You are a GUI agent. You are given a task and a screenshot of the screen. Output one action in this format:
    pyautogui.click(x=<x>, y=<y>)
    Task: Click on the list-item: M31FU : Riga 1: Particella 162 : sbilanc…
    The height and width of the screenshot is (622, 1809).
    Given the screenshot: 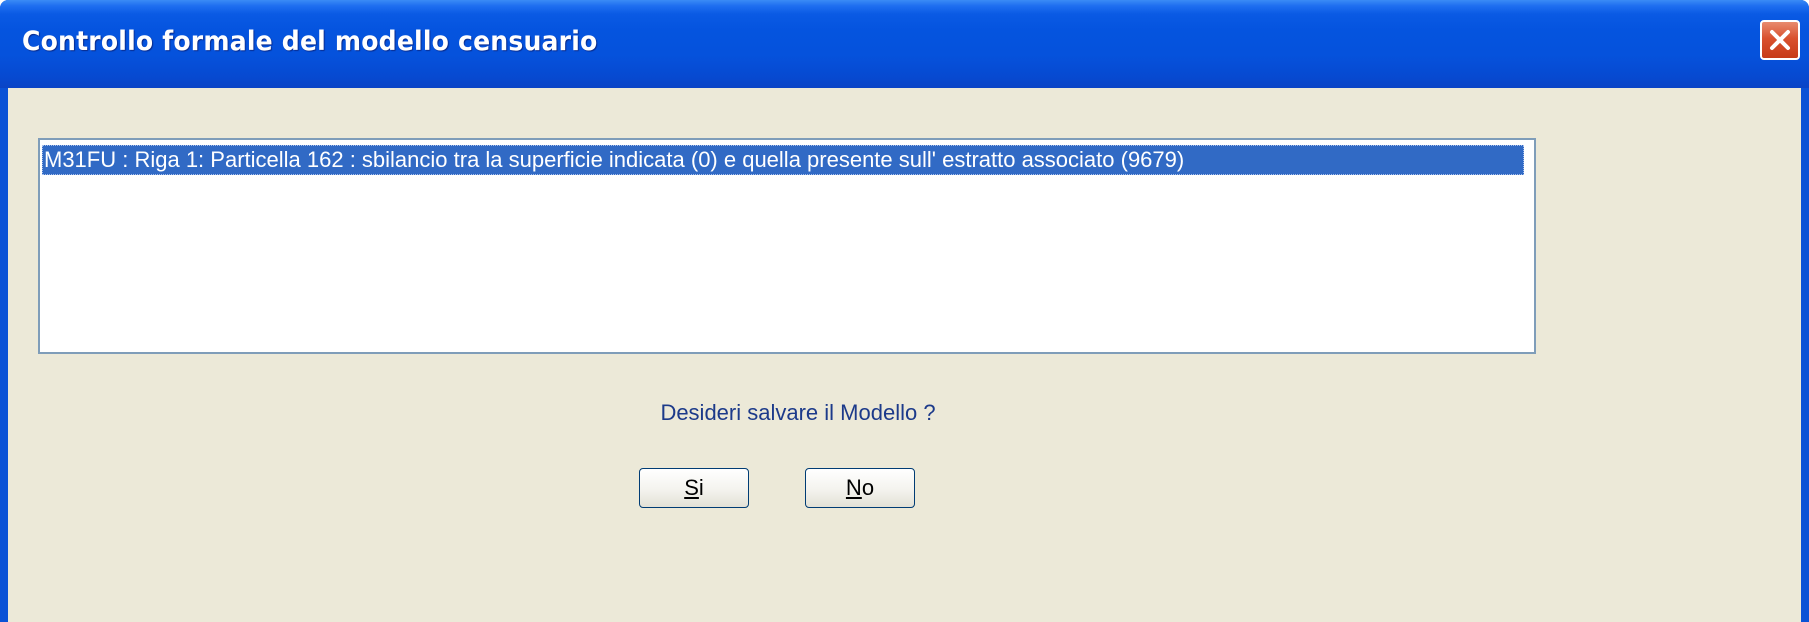 What is the action you would take?
    pyautogui.click(x=783, y=160)
    